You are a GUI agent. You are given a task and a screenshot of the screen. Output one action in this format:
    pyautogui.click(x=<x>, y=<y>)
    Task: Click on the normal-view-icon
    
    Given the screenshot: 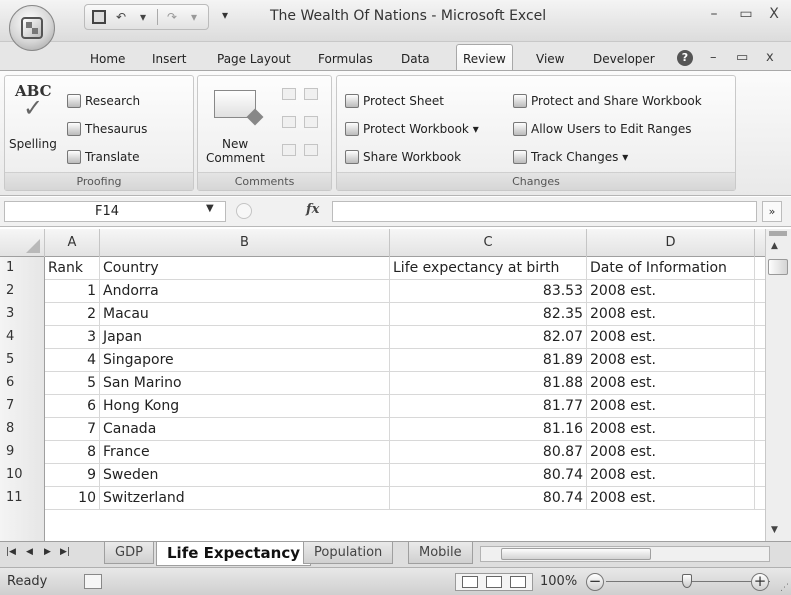 What is the action you would take?
    pyautogui.click(x=470, y=582)
    